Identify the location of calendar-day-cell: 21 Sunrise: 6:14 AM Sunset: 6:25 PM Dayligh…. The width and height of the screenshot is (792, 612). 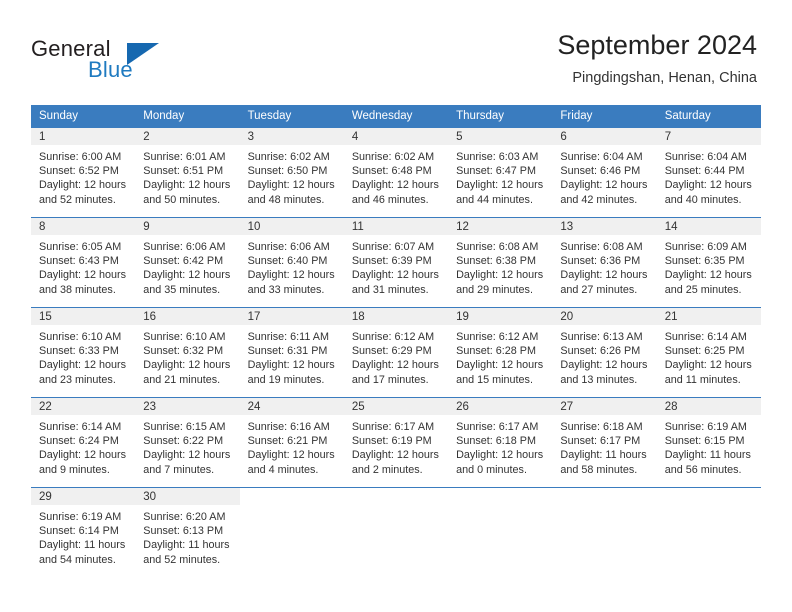
(708, 352).